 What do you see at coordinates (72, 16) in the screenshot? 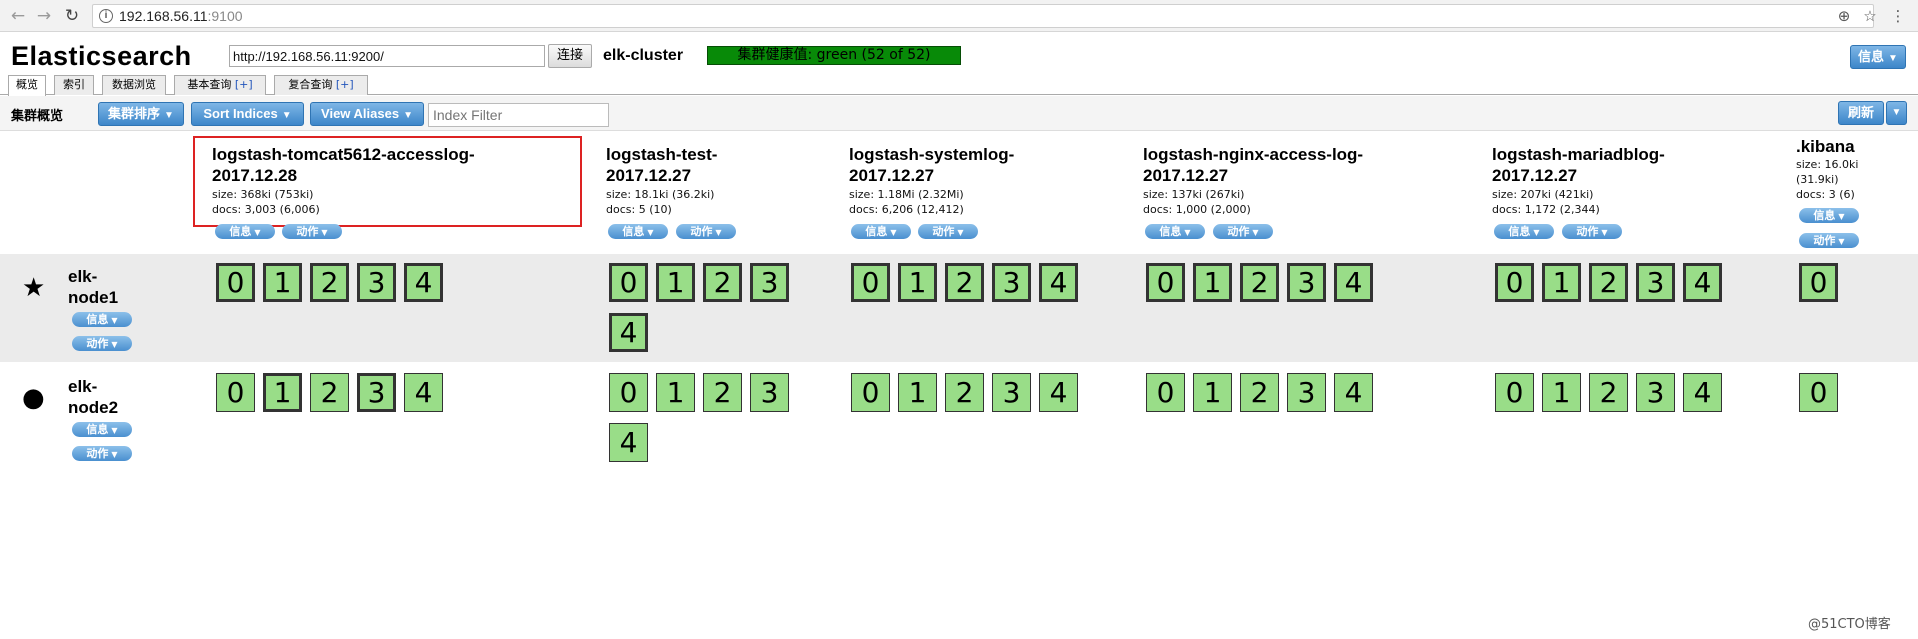
I see `reload-icon: ↻` at bounding box center [72, 16].